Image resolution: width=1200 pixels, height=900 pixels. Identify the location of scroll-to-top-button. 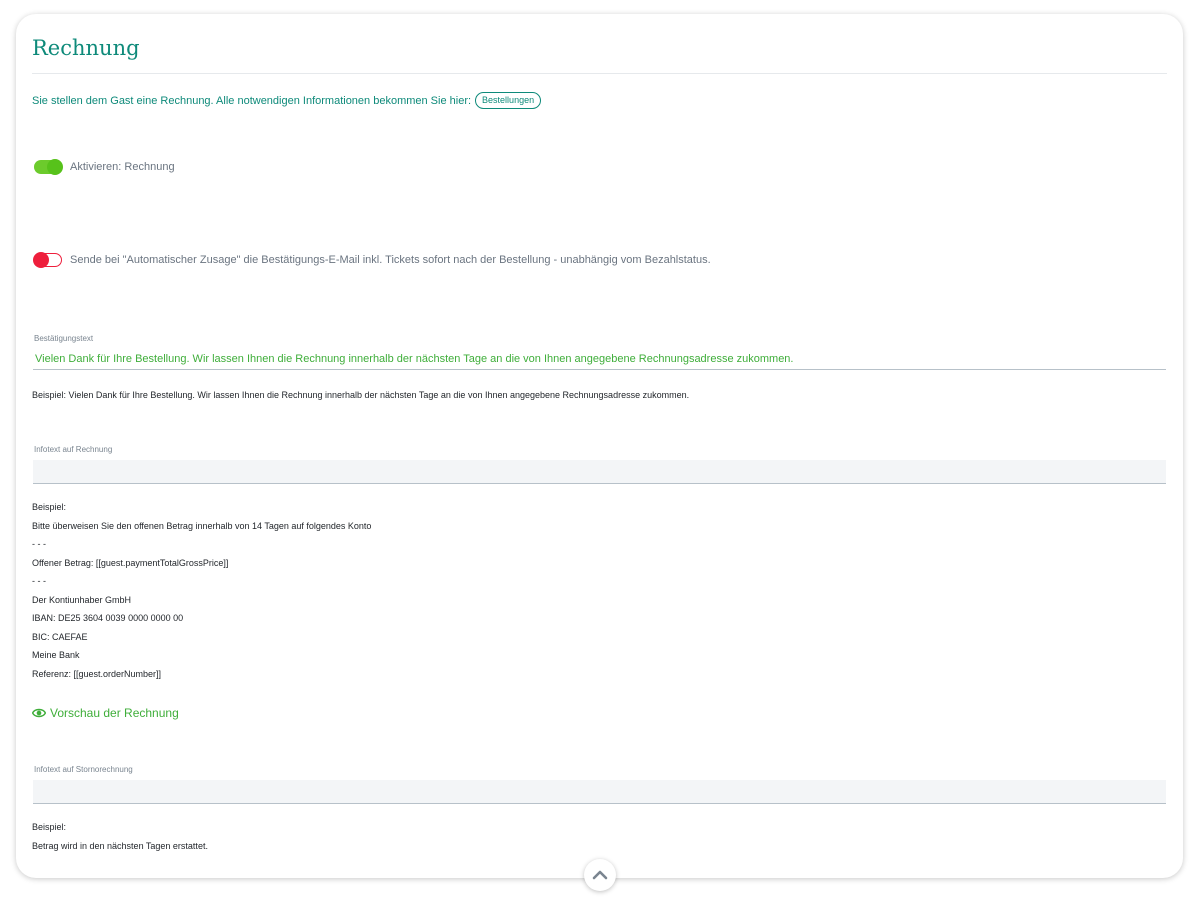
(600, 875).